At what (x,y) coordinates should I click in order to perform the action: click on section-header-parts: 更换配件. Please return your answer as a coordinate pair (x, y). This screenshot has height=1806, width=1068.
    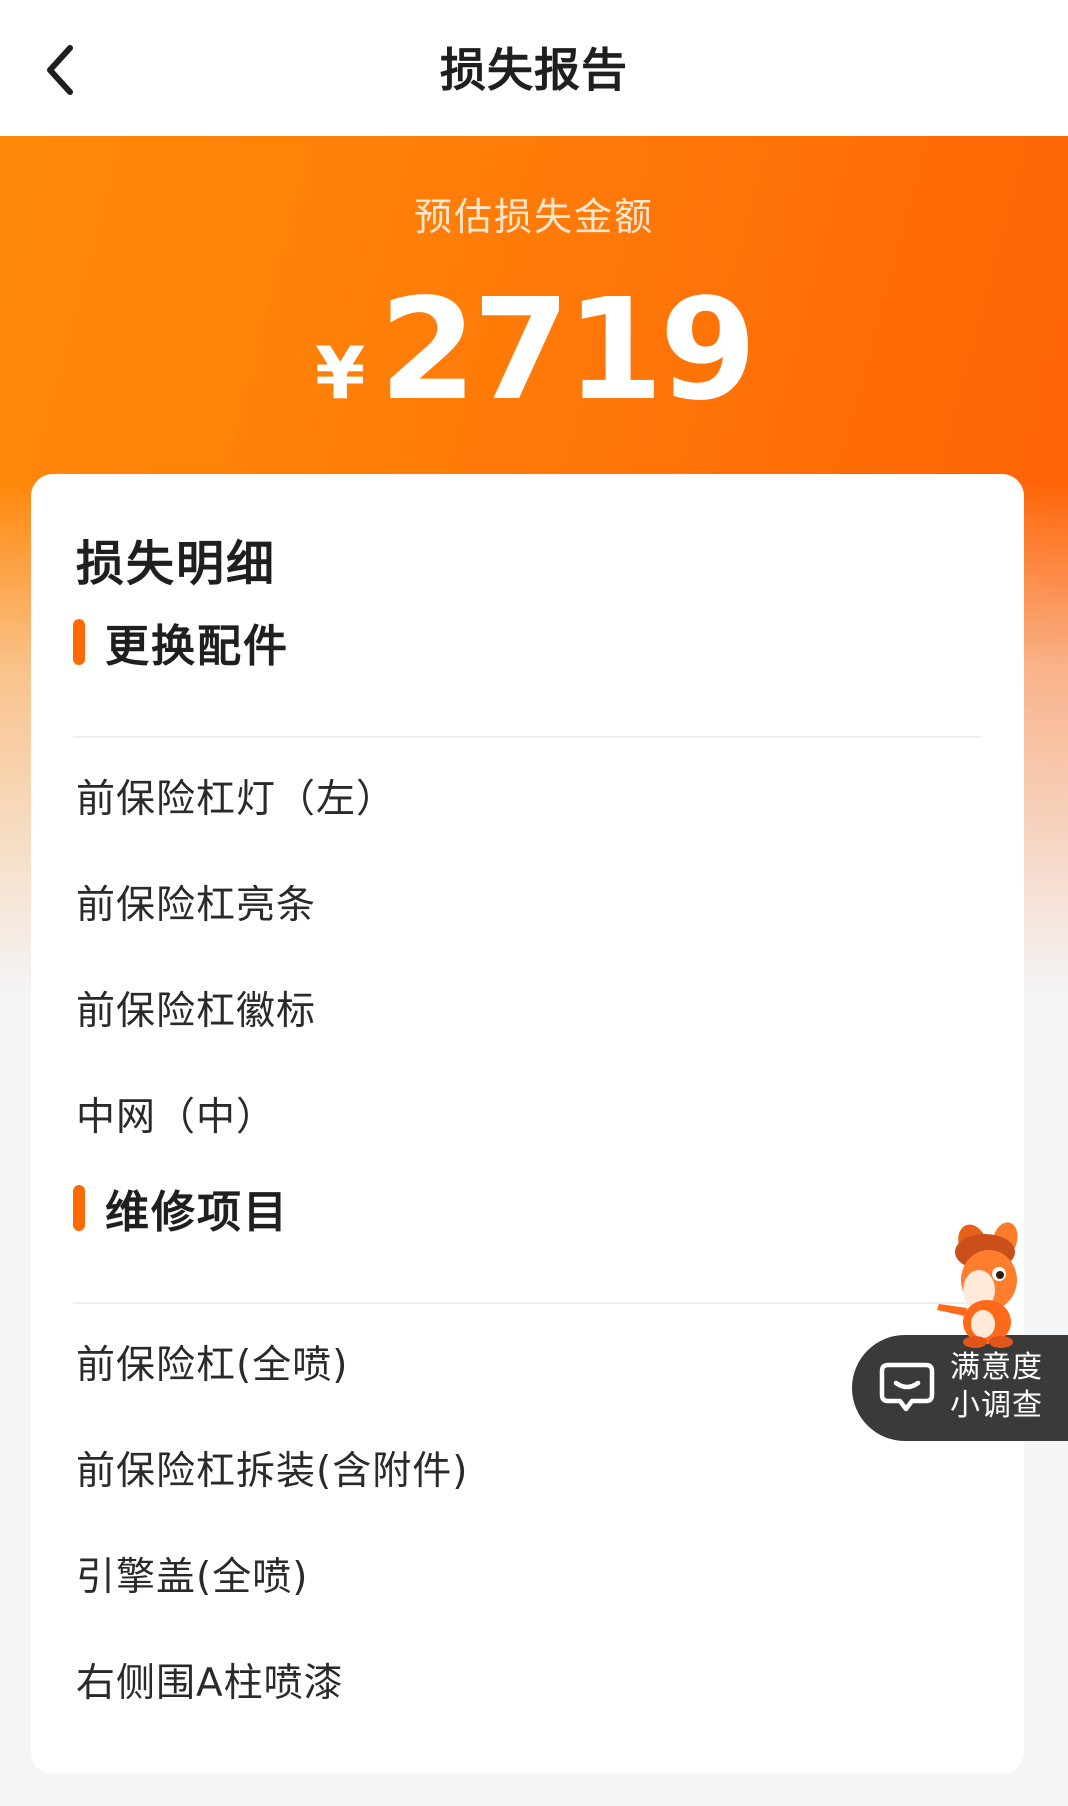
    Looking at the image, I should click on (181, 642).